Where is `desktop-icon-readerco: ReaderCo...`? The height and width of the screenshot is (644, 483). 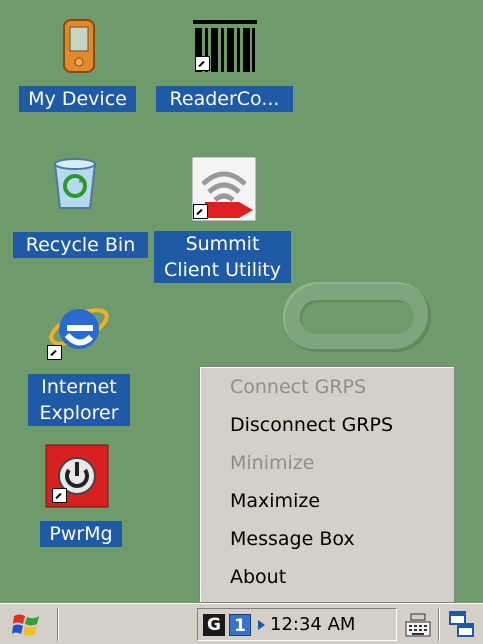
desktop-icon-readerco: ReaderCo... is located at coordinates (225, 62).